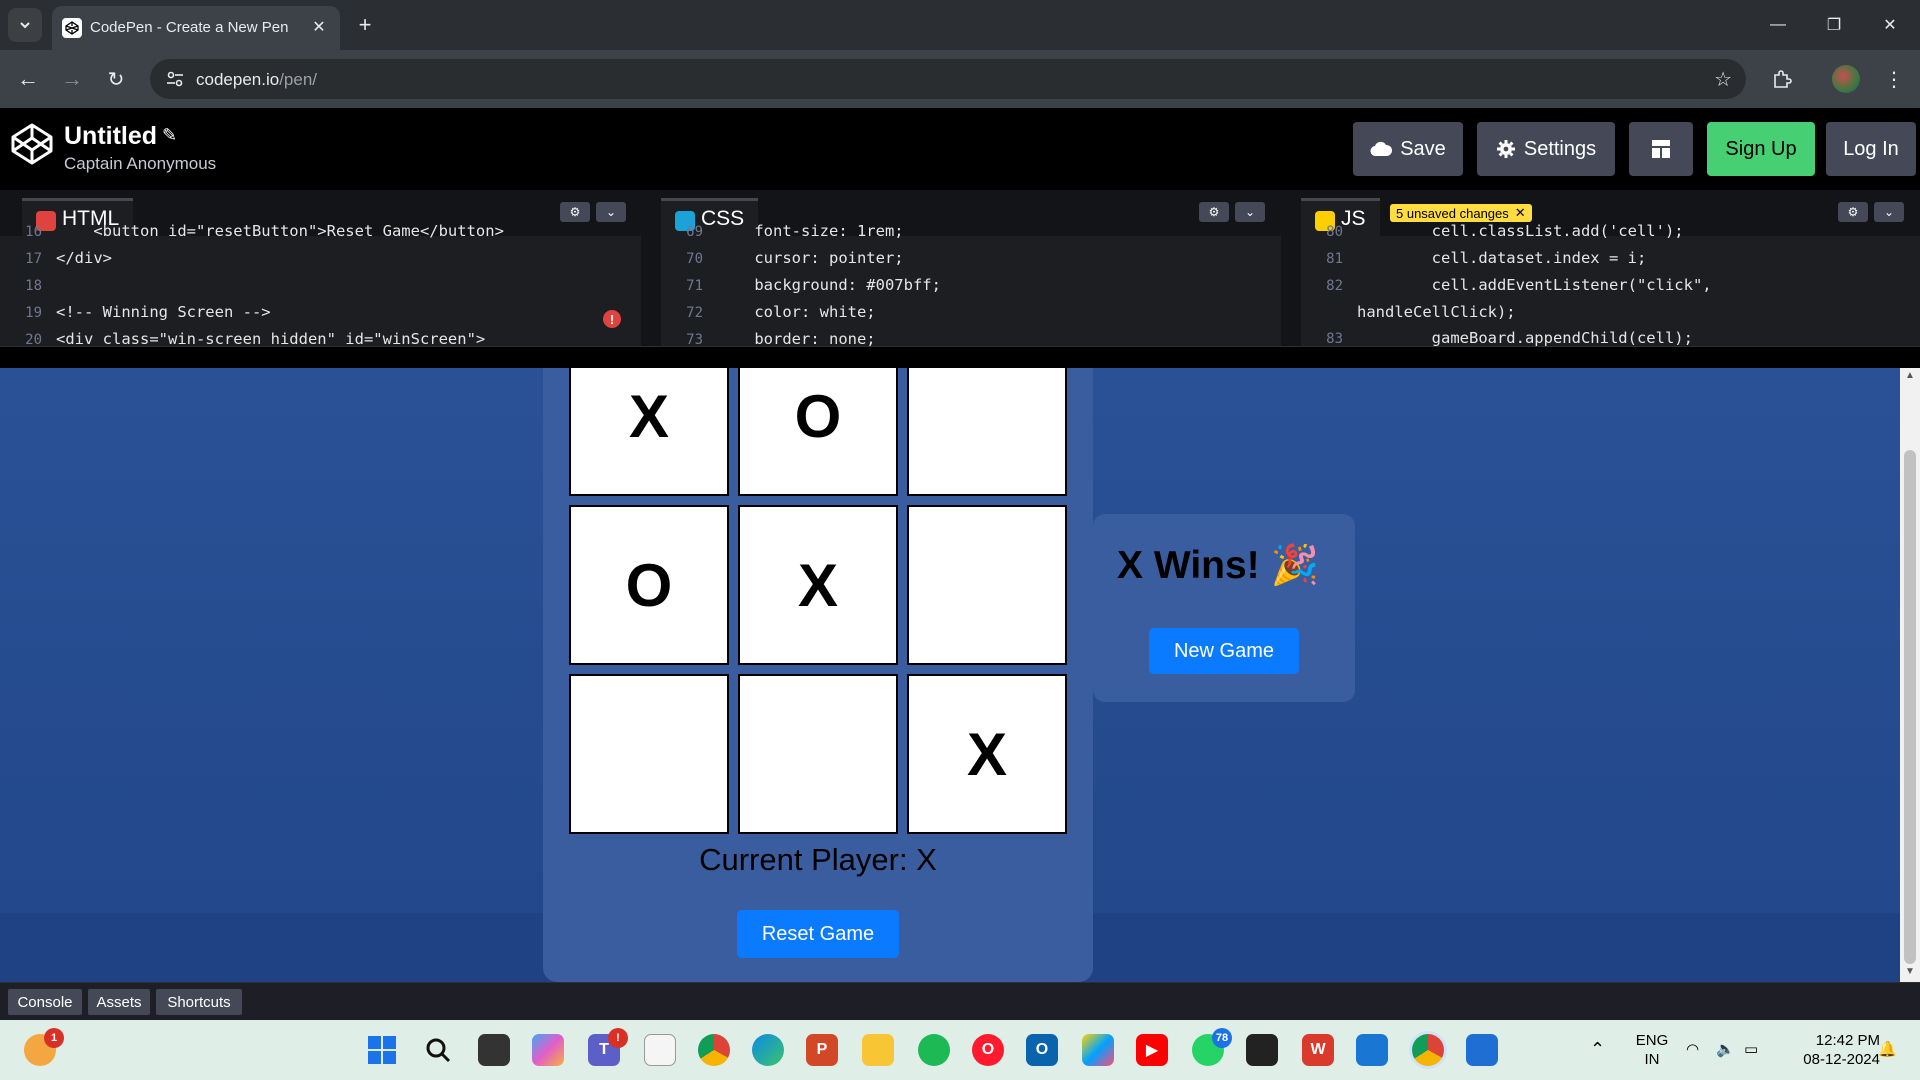  Describe the element at coordinates (1534, 285) in the screenshot. I see `code-text: cell.addEventListener("click",` at that location.